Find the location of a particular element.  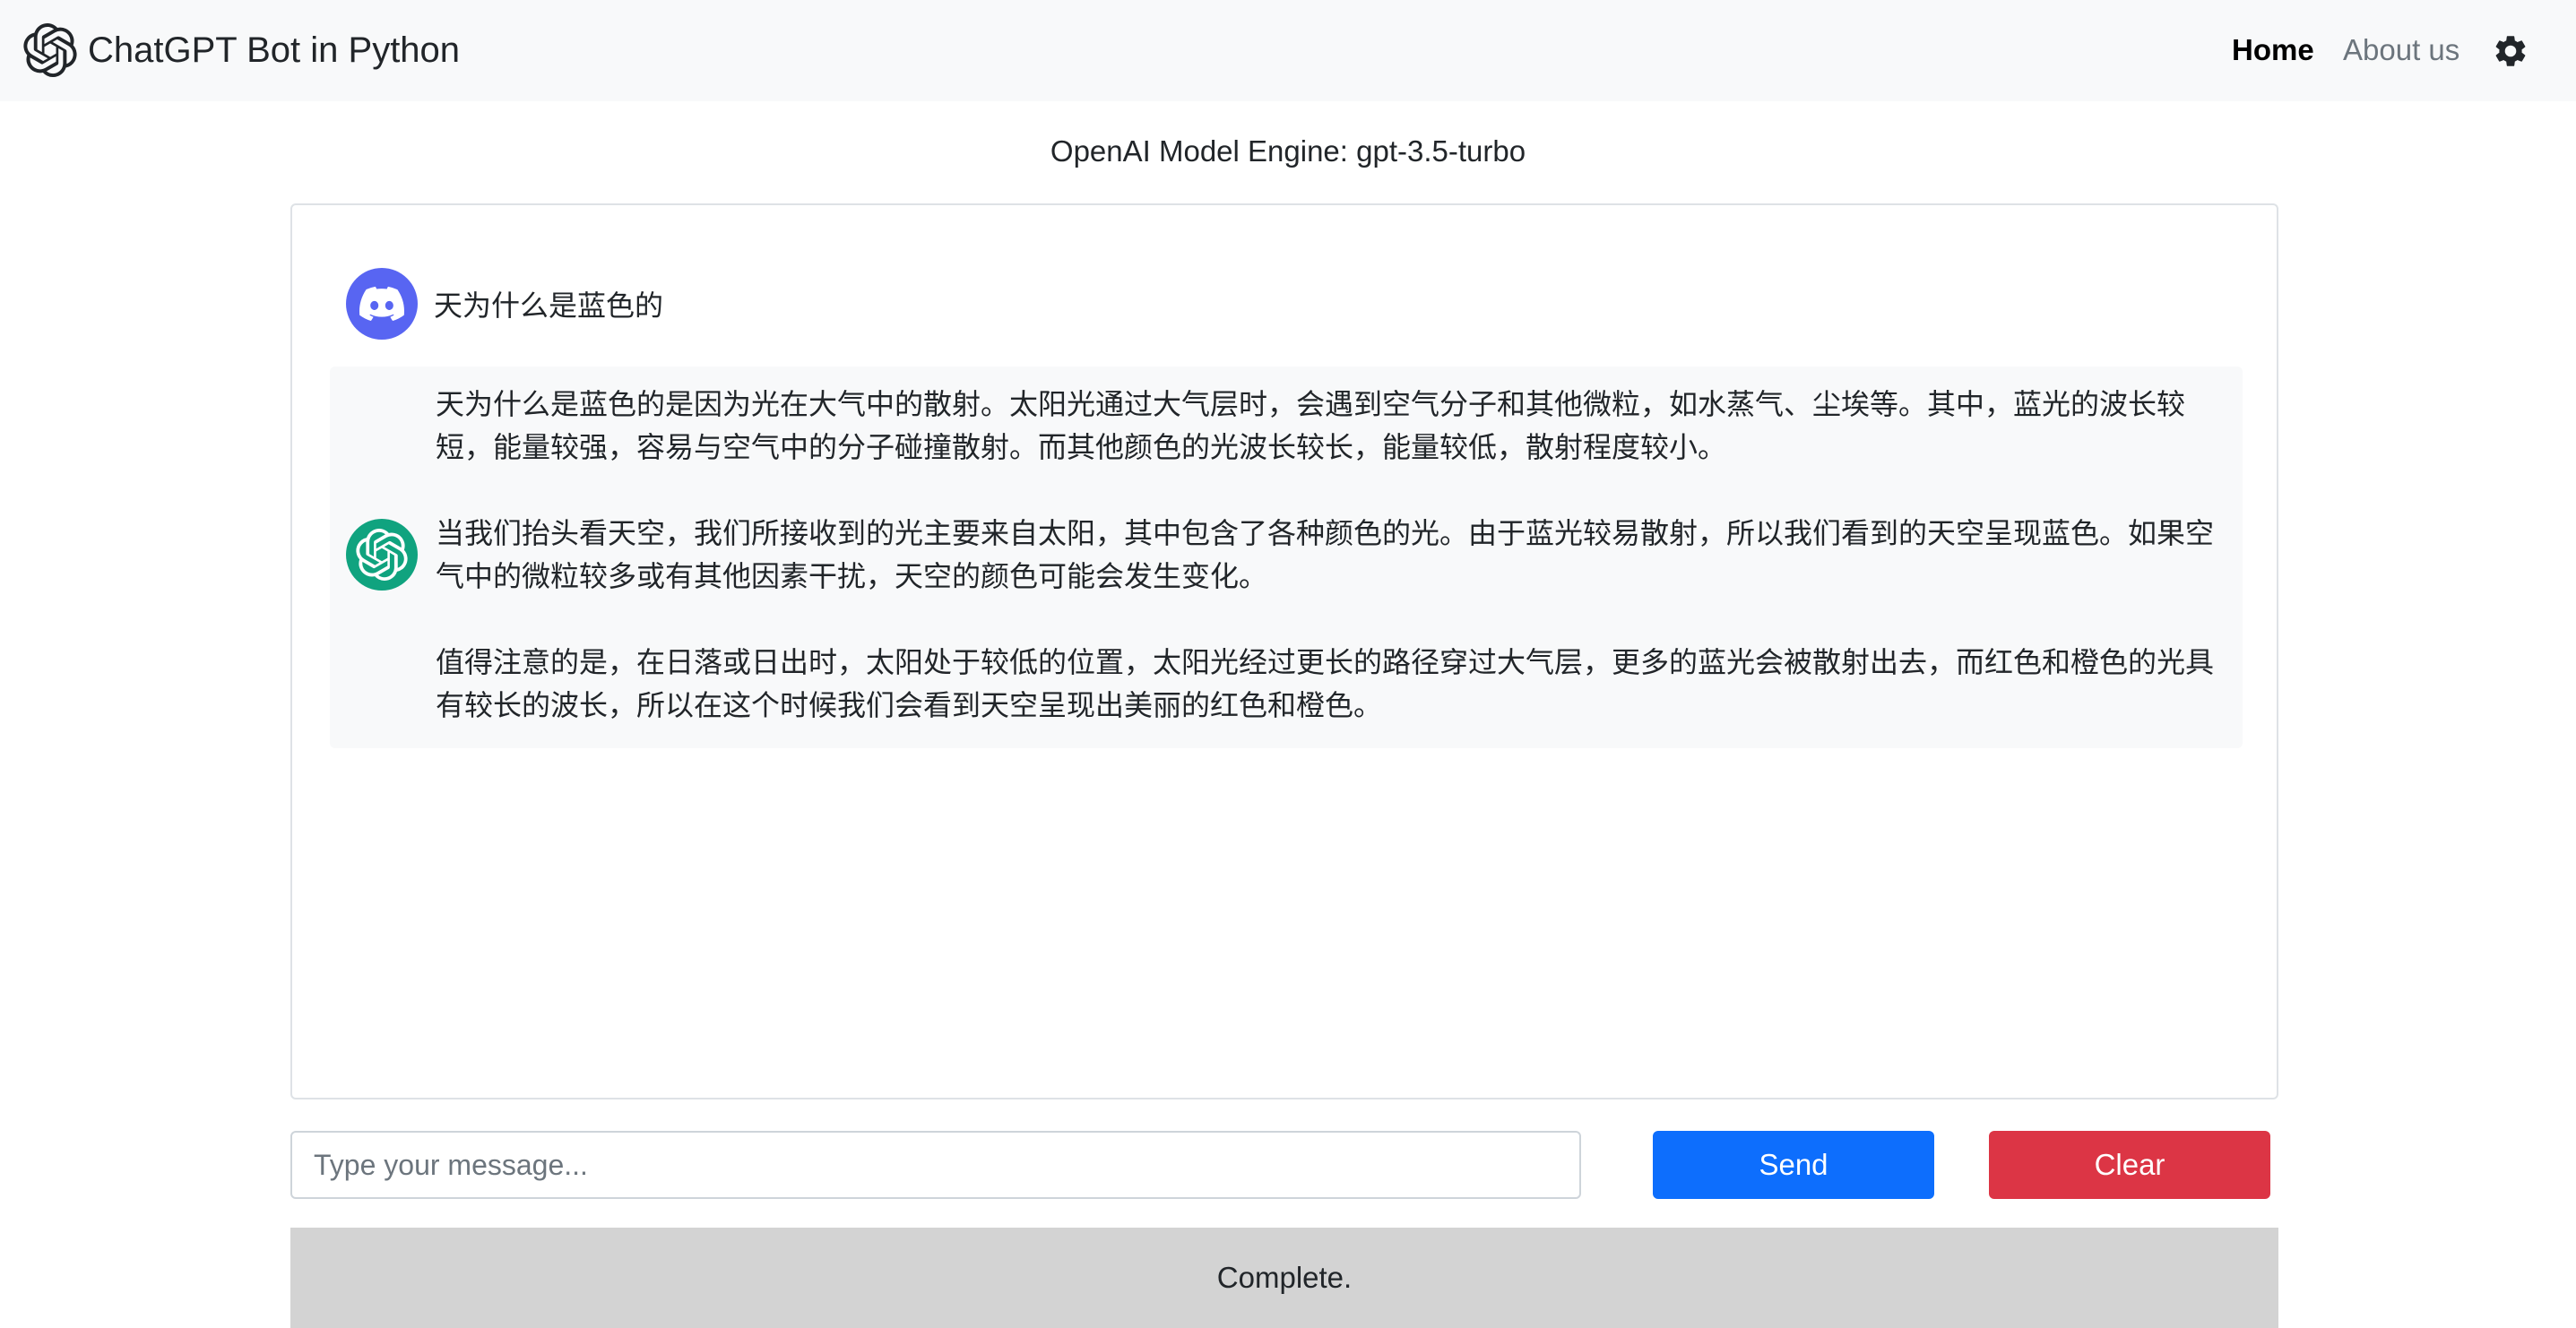

navbar: ChatGPT Bot in Python Home About us is located at coordinates (1288, 51).